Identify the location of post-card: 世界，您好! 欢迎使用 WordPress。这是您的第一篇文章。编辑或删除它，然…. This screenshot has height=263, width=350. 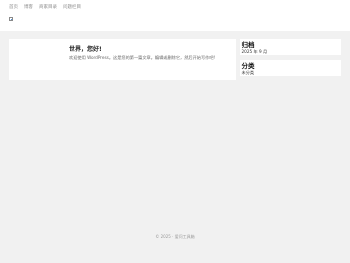
(122, 59).